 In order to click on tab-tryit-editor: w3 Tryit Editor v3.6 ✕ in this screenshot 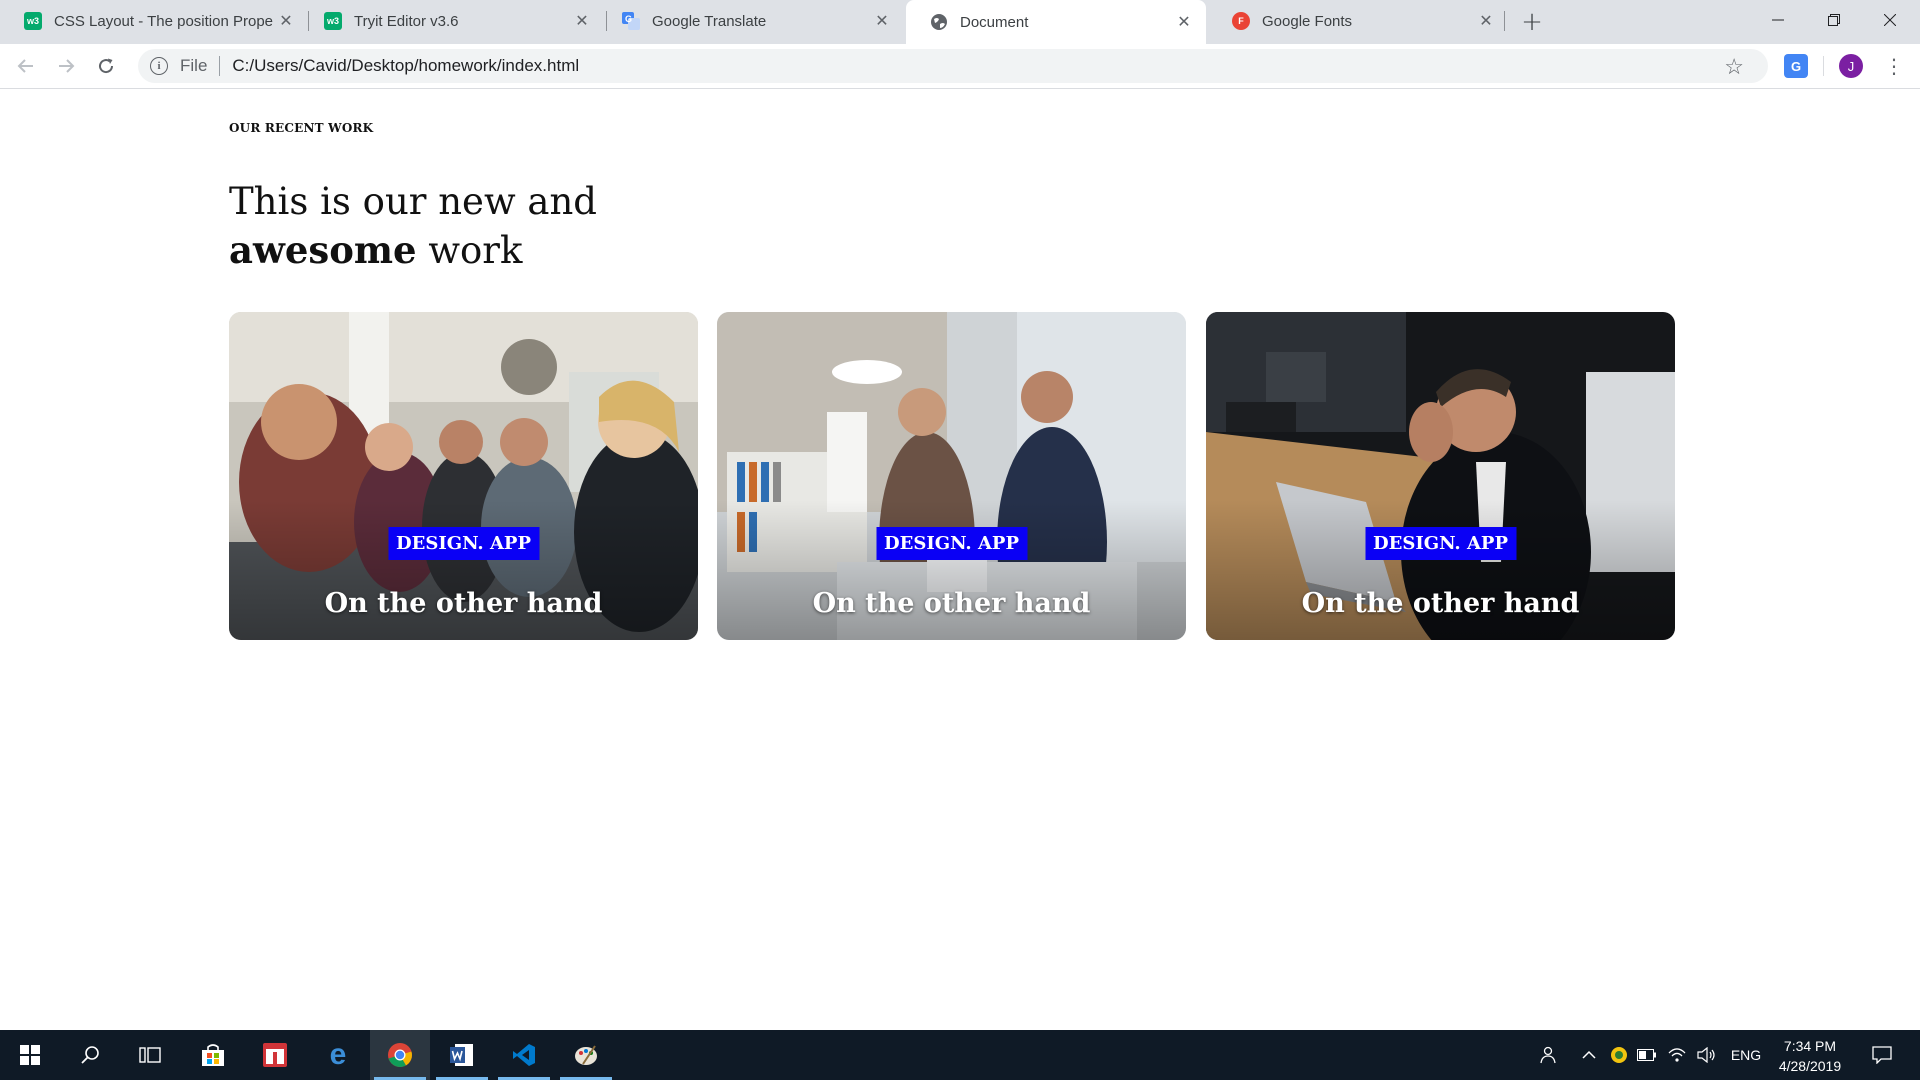, I will do `click(452, 21)`.